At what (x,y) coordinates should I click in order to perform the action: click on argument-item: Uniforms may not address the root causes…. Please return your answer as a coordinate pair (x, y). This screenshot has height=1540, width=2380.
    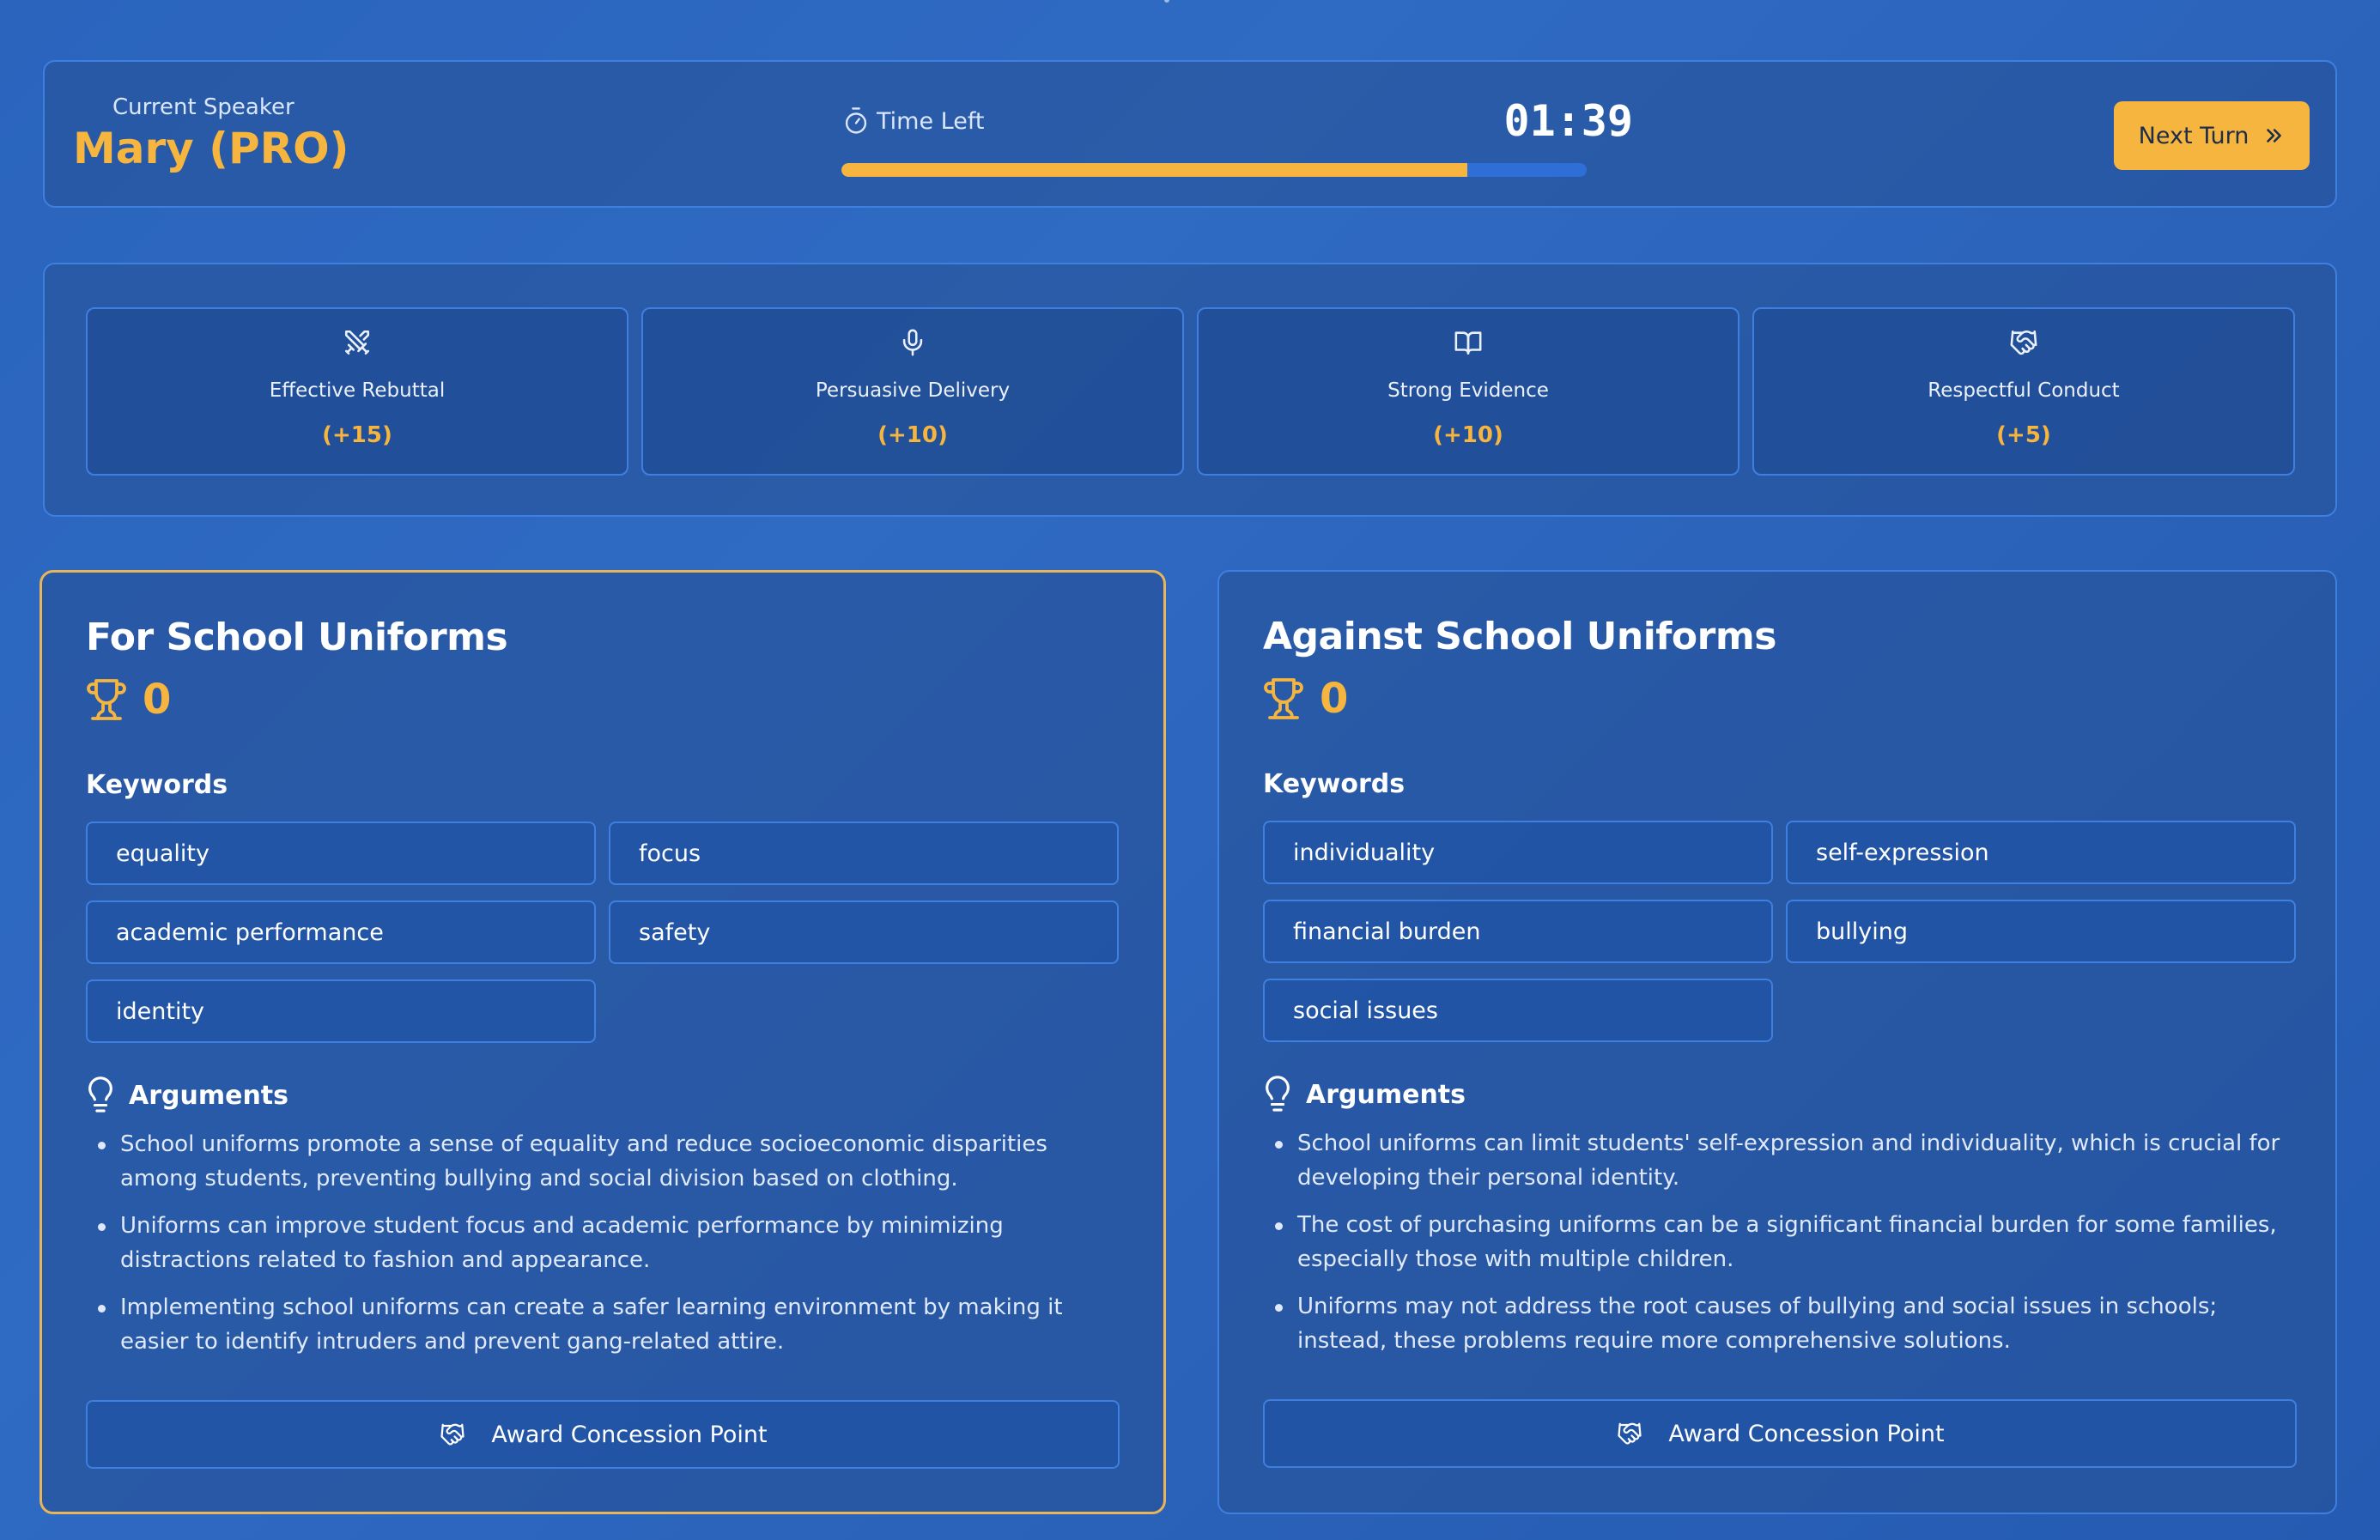
    Looking at the image, I should click on (1774, 1323).